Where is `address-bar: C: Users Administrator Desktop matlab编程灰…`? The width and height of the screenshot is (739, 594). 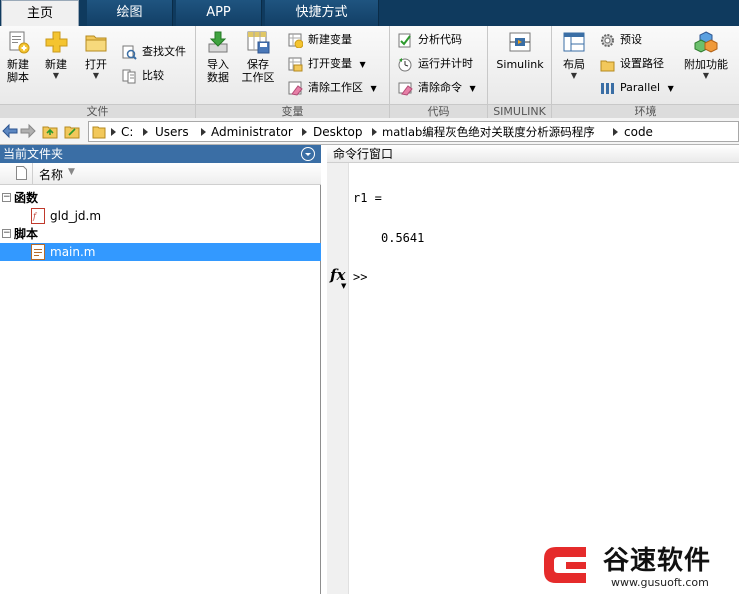
address-bar: C: Users Administrator Desktop matlab编程灰… is located at coordinates (369, 131).